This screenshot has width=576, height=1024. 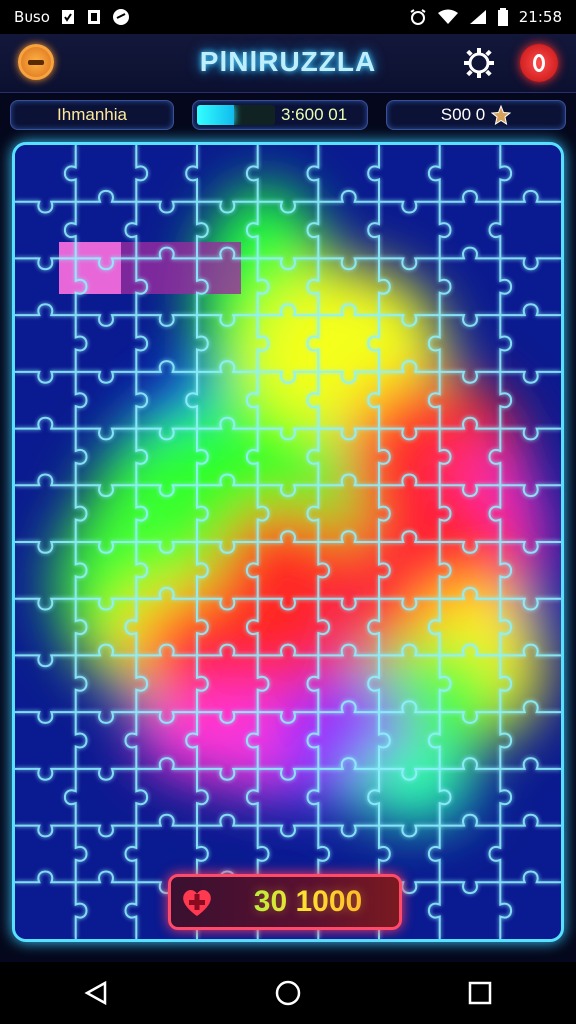 I want to click on score-button: 30 1000, so click(x=285, y=902).